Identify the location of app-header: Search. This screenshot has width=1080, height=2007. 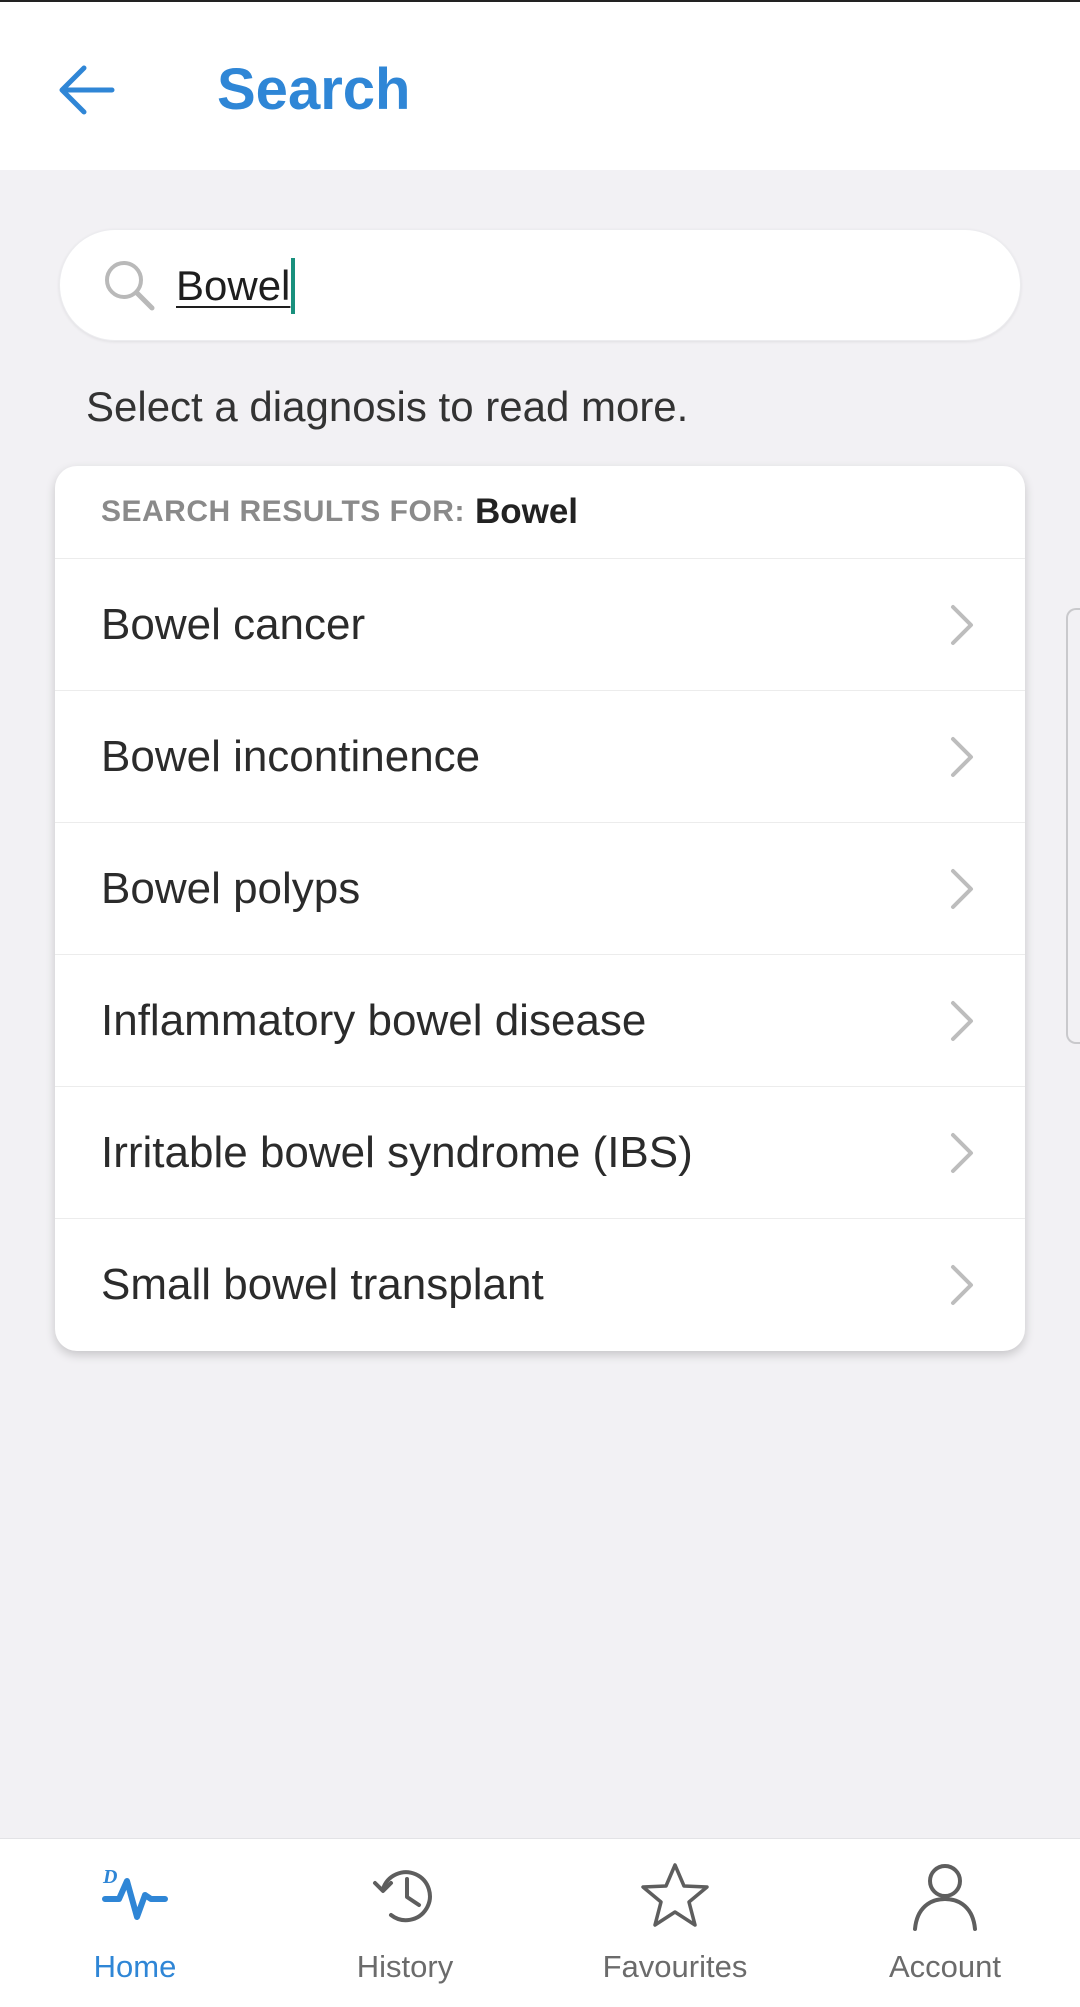
(540, 86).